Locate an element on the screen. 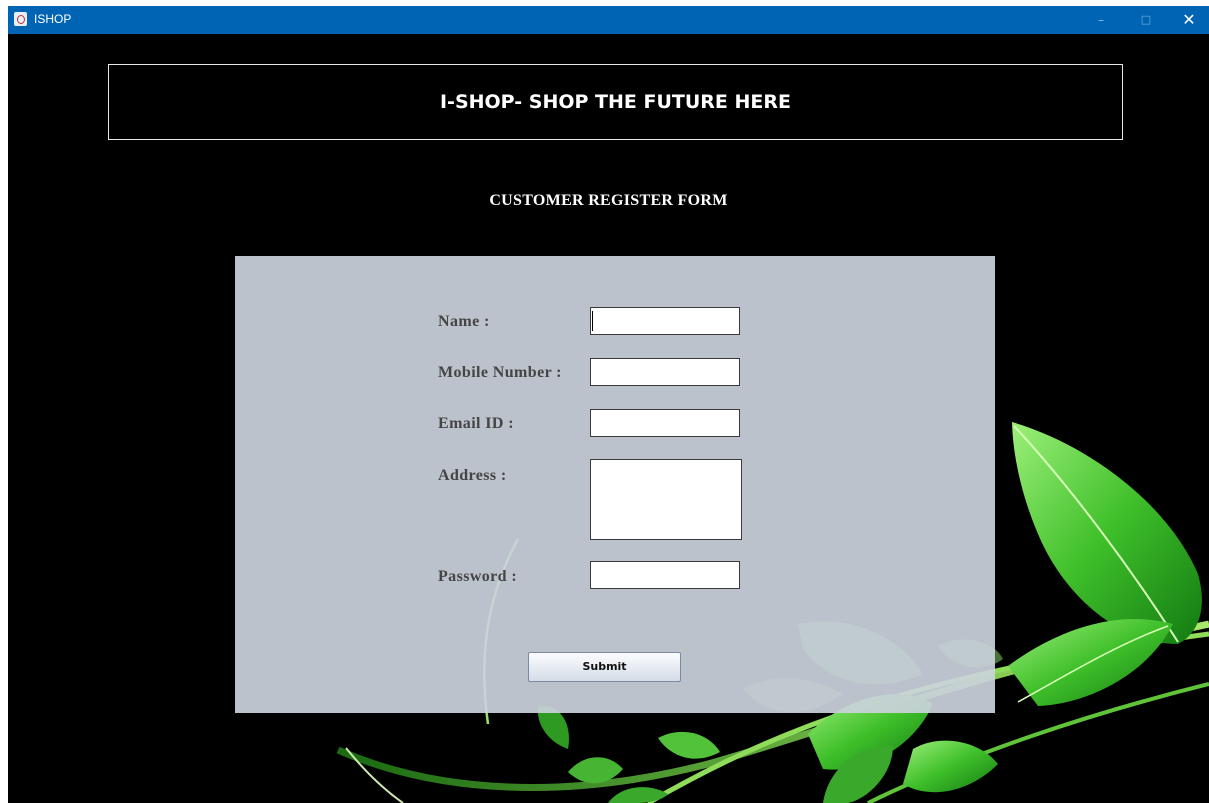 Image resolution: width=1209 pixels, height=803 pixels. form-heading: CUSTOMER REGISTER FORM is located at coordinates (608, 200).